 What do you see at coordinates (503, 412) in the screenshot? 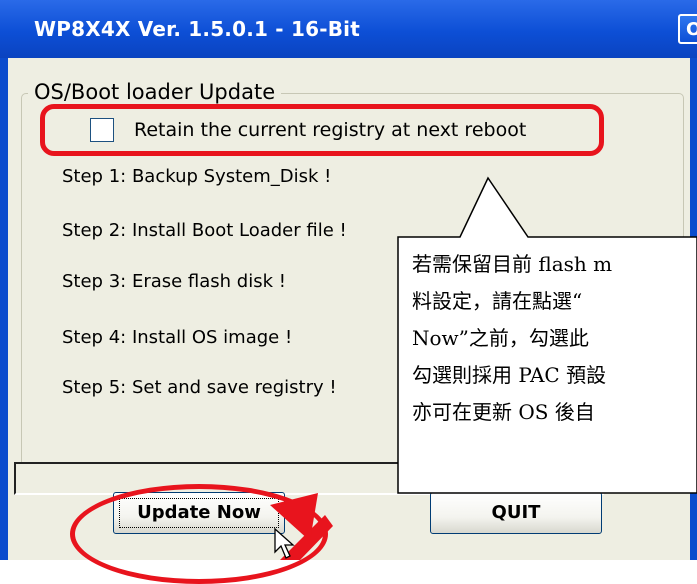
I see `callout-line: 亦可在更新 OS 後自` at bounding box center [503, 412].